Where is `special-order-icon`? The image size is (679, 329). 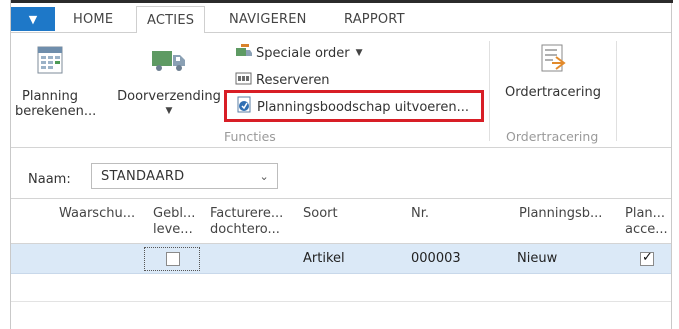
special-order-icon is located at coordinates (244, 53).